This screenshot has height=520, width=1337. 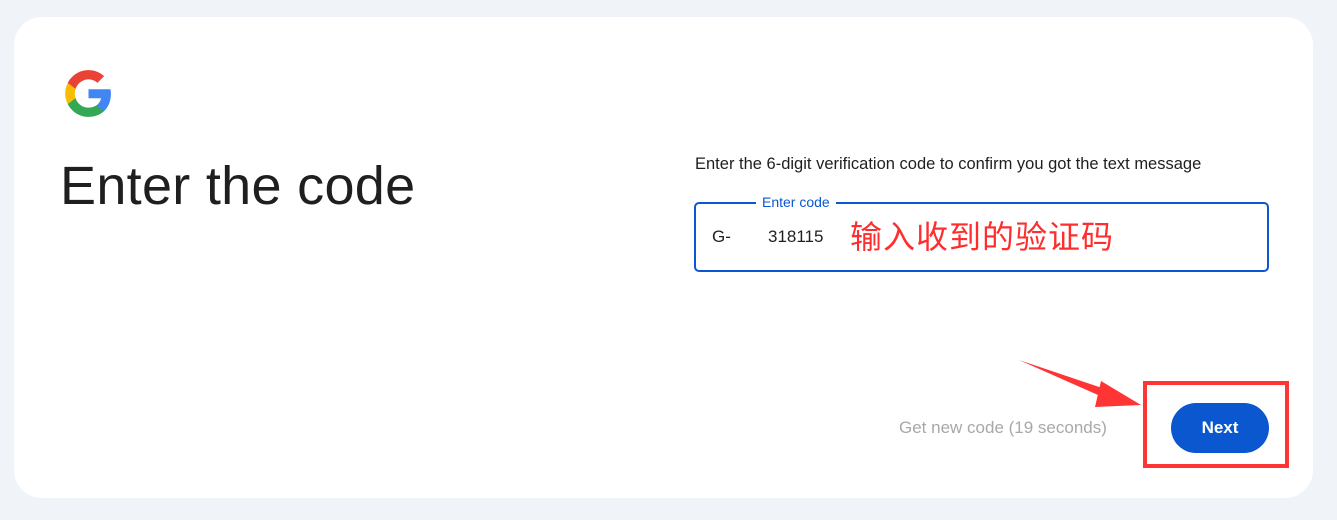 I want to click on code-field-label: Enter code, so click(x=796, y=202).